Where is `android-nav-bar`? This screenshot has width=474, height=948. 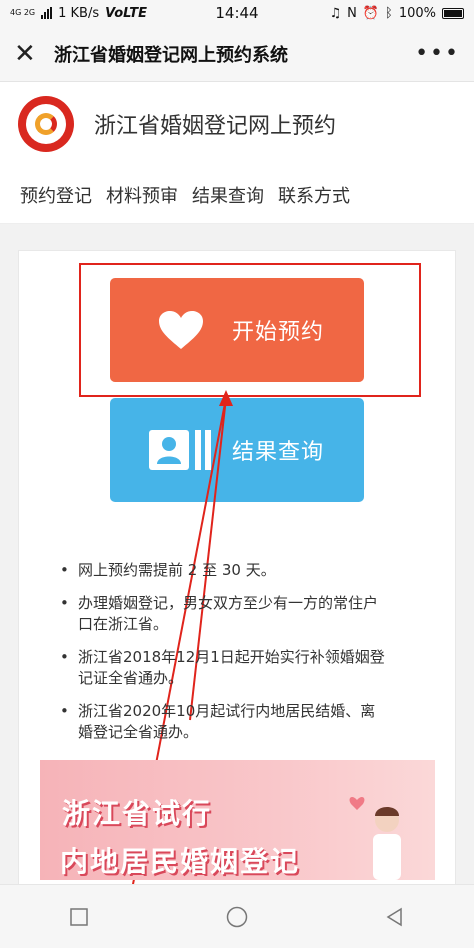 android-nav-bar is located at coordinates (237, 916).